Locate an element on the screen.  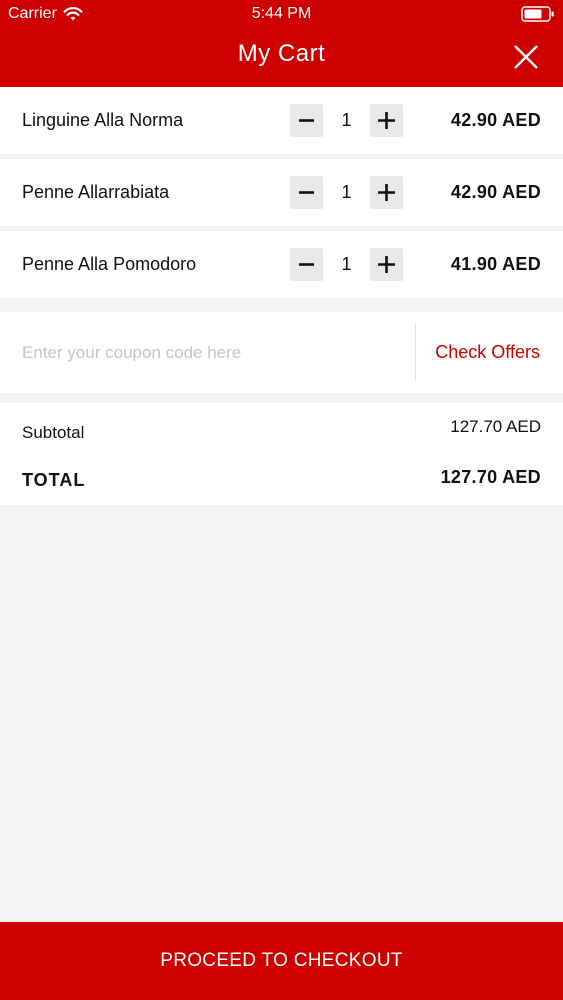
status-time: 5:44 PM is located at coordinates (281, 13).